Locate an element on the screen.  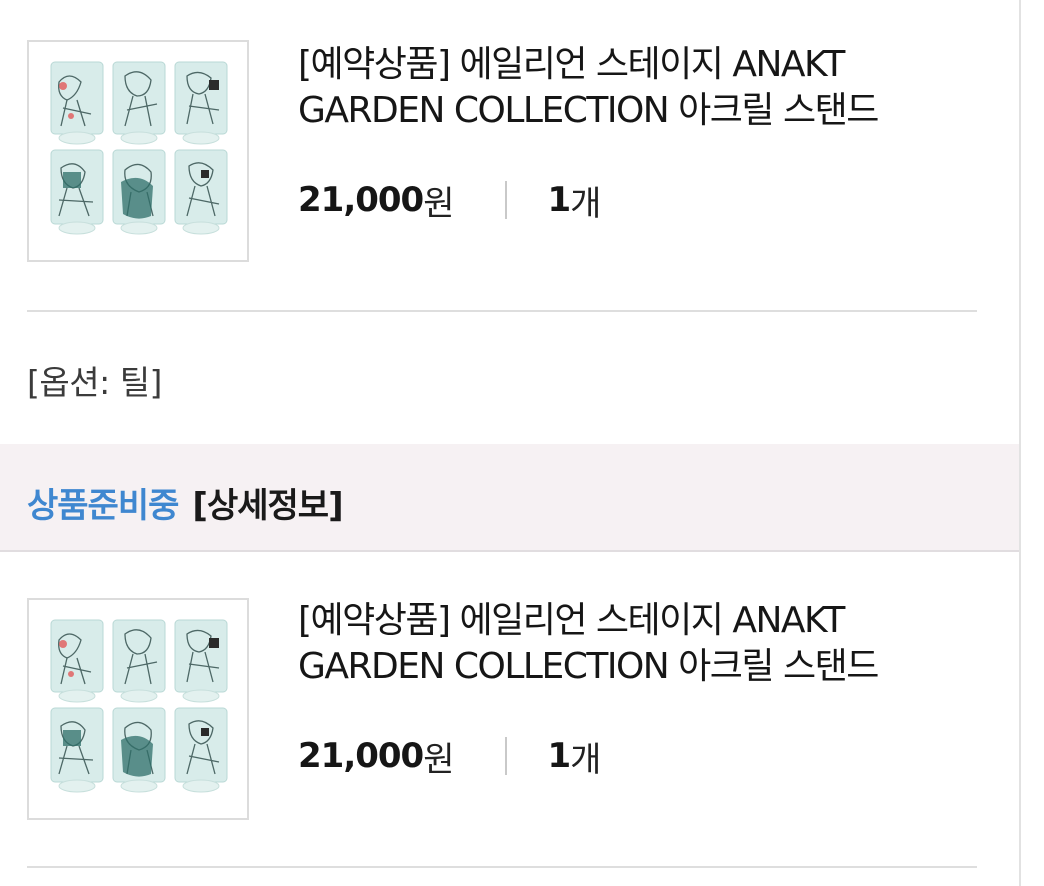
product-option: [옵션: 틸] is located at coordinates (94, 382).